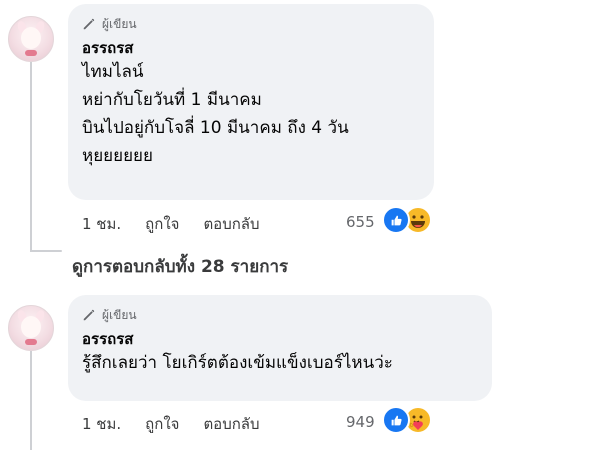  Describe the element at coordinates (117, 156) in the screenshot. I see `comment-line: หุยยยยยย` at that location.